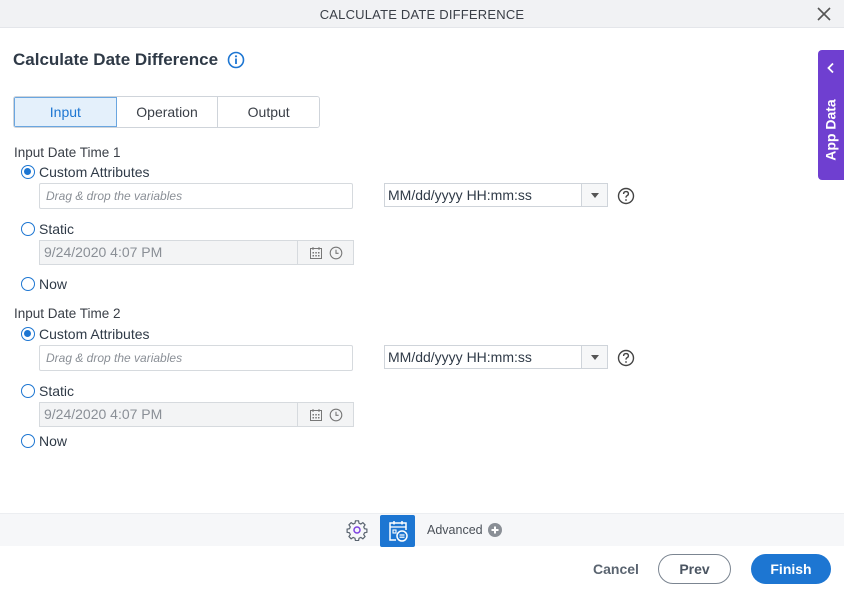 Image resolution: width=844 pixels, height=594 pixels. I want to click on close-icon, so click(824, 14).